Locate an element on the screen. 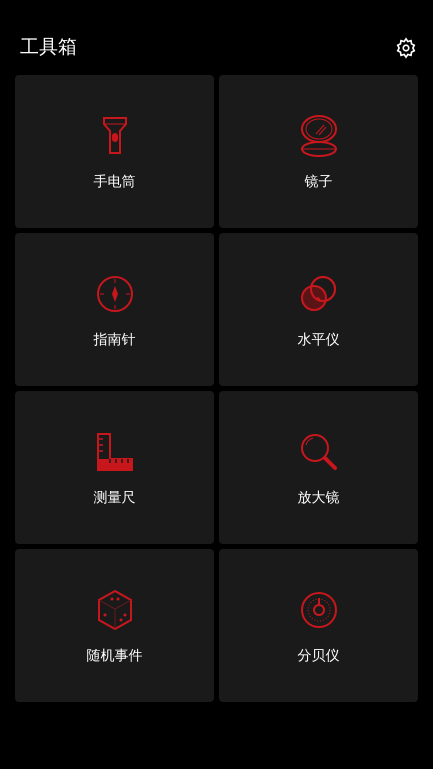 Image resolution: width=433 pixels, height=769 pixels. tool-card: 指南针 is located at coordinates (114, 309).